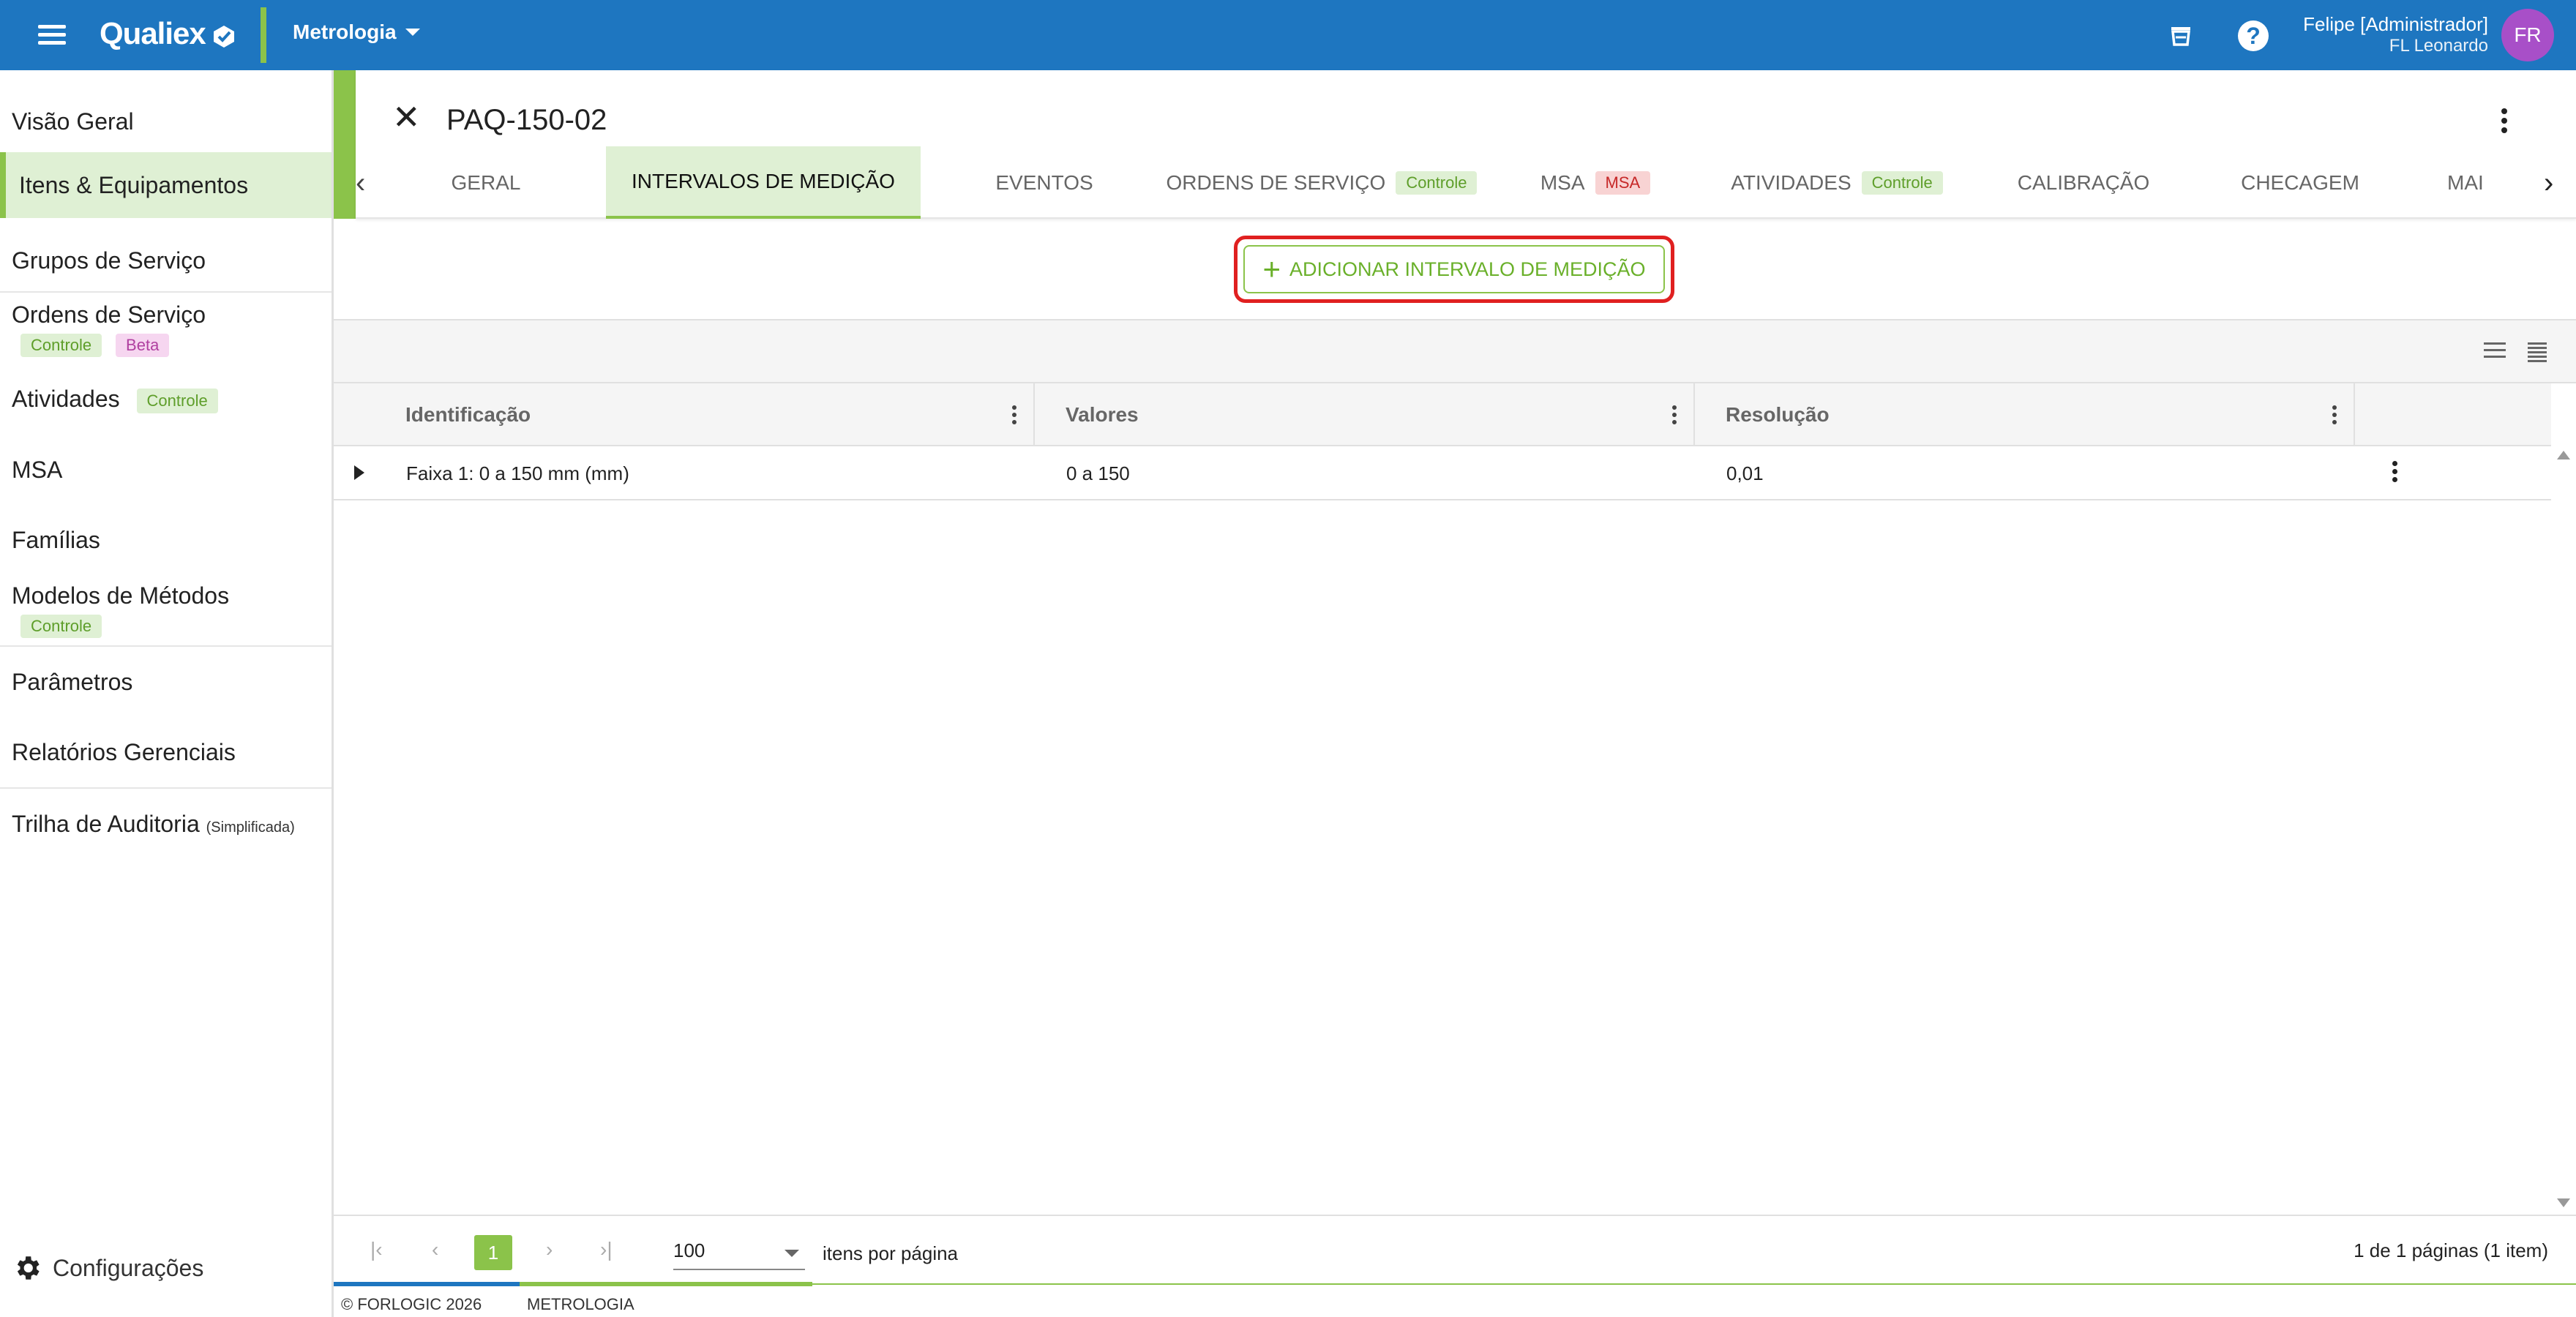 This screenshot has height=1317, width=2576. I want to click on tab-msa: MSA MSA, so click(1595, 182).